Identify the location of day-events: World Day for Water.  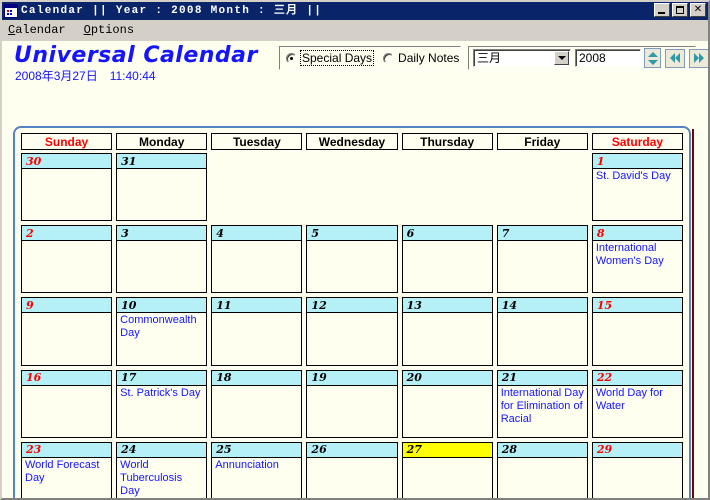
(637, 411).